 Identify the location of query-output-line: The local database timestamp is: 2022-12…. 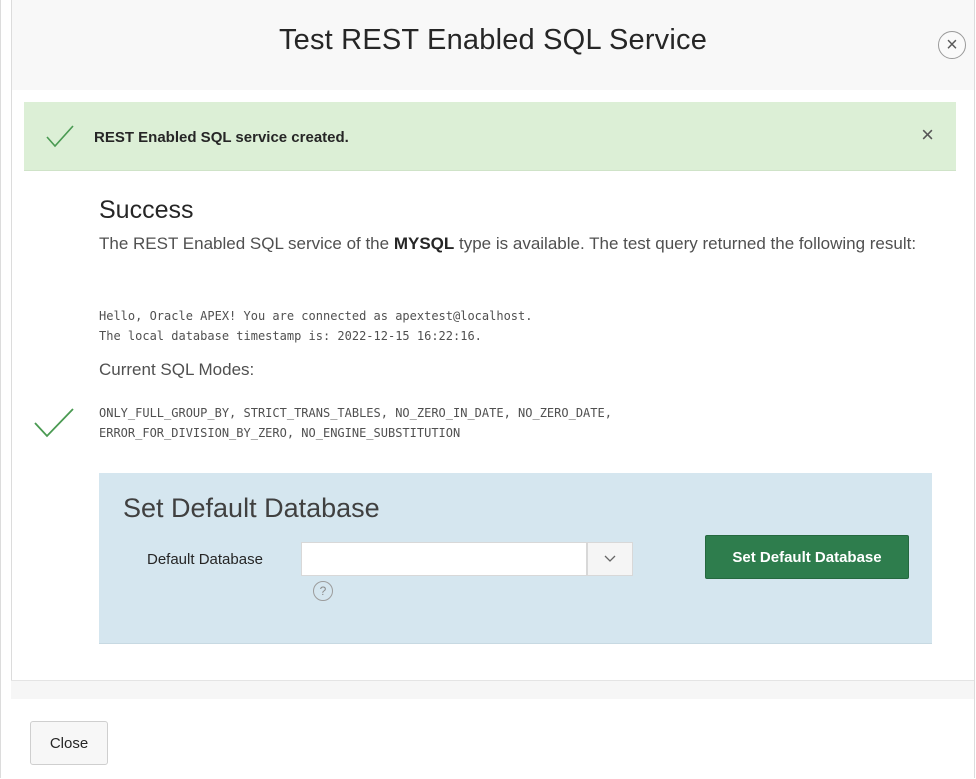
(290, 336).